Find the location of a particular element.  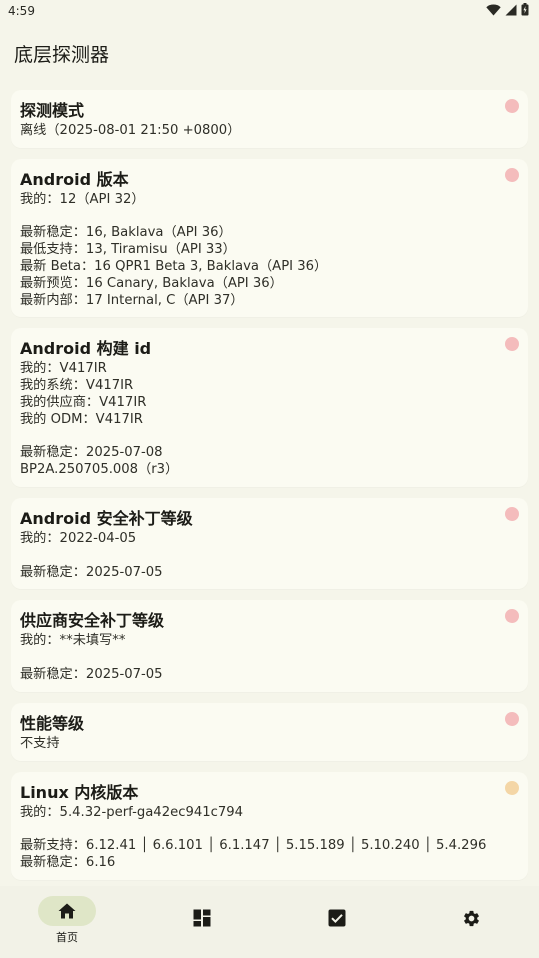

wifi-icon is located at coordinates (493, 9).